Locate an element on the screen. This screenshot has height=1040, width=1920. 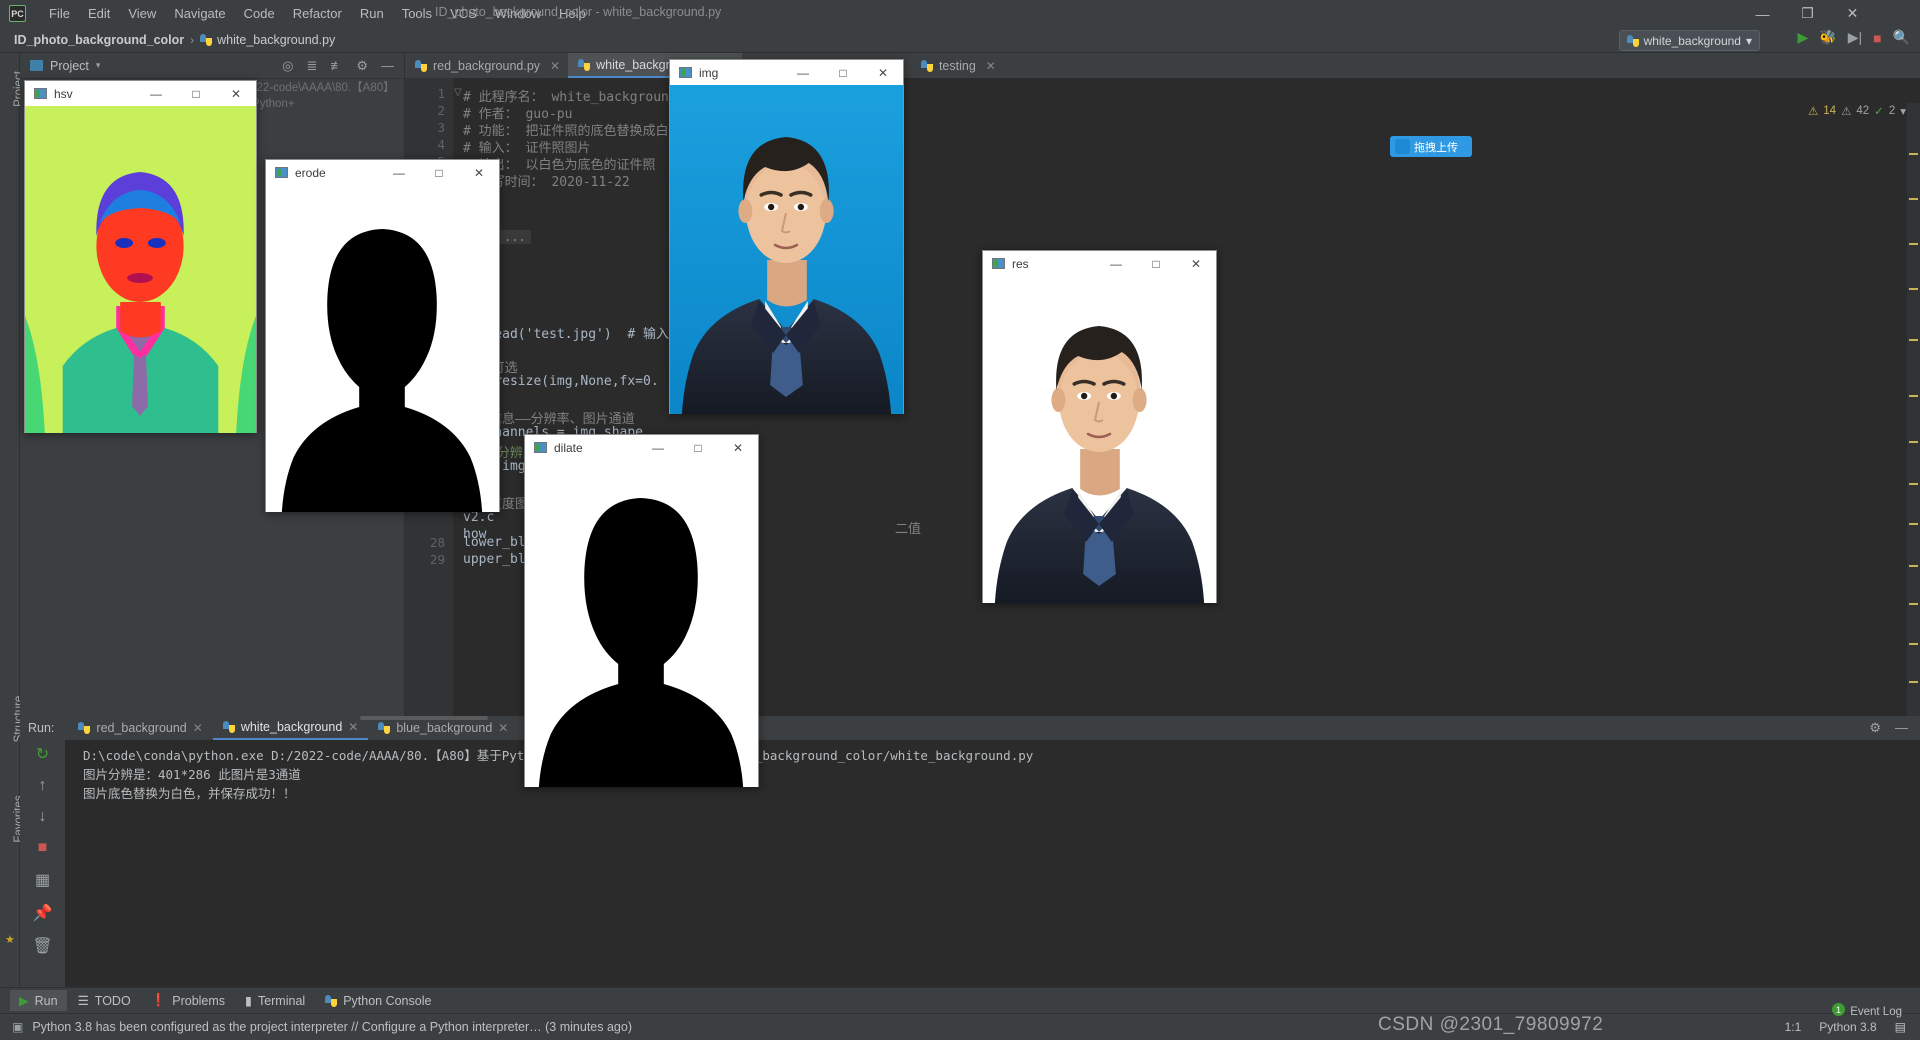
bottom-item-problems: ❗ Problems is located at coordinates (188, 1000).